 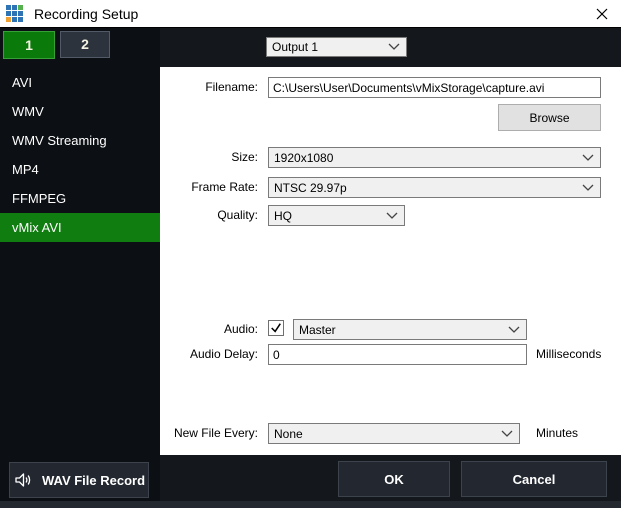 What do you see at coordinates (80, 140) in the screenshot?
I see `sidebar-item-wmv-streaming: WMV Streaming` at bounding box center [80, 140].